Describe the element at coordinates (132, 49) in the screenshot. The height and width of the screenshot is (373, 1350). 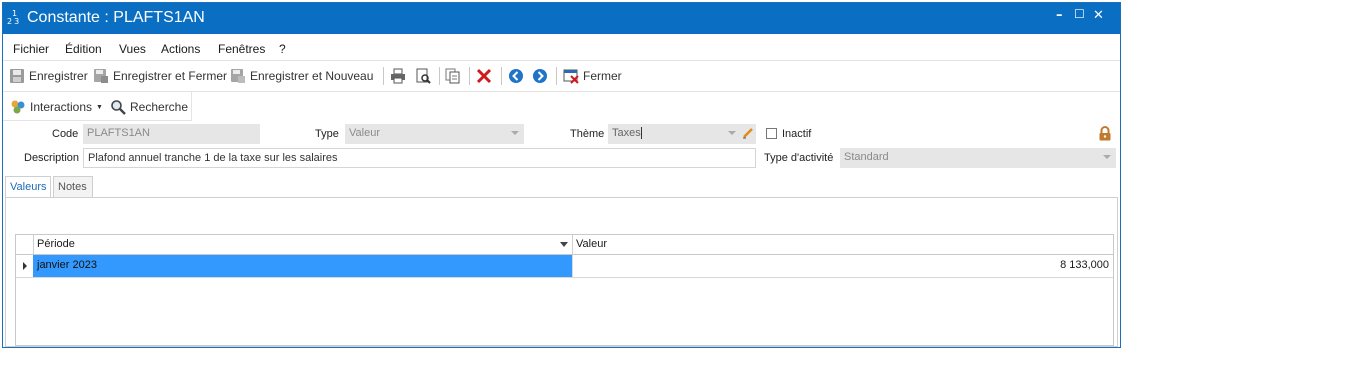
I see `menu-vues: Vues` at that location.